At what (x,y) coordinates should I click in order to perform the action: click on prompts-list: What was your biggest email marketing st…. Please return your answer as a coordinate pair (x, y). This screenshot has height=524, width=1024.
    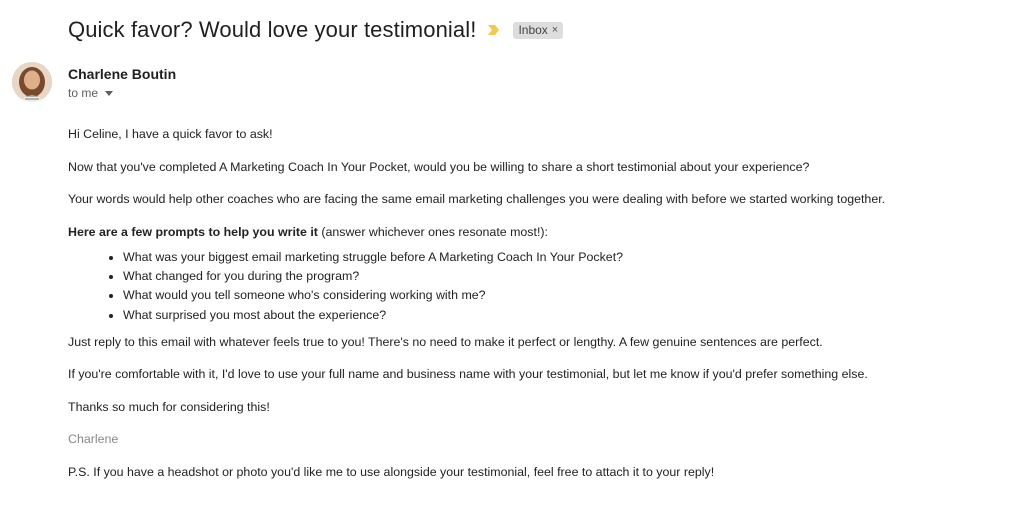
    Looking at the image, I should click on (538, 286).